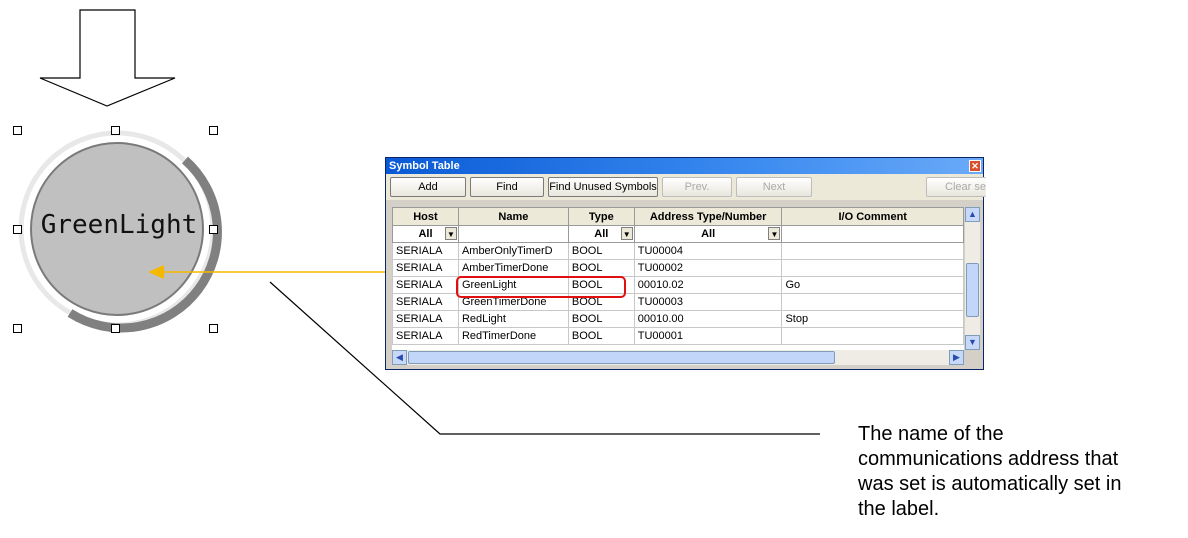  What do you see at coordinates (399, 357) in the screenshot?
I see `scroll-left-icon: ◀` at bounding box center [399, 357].